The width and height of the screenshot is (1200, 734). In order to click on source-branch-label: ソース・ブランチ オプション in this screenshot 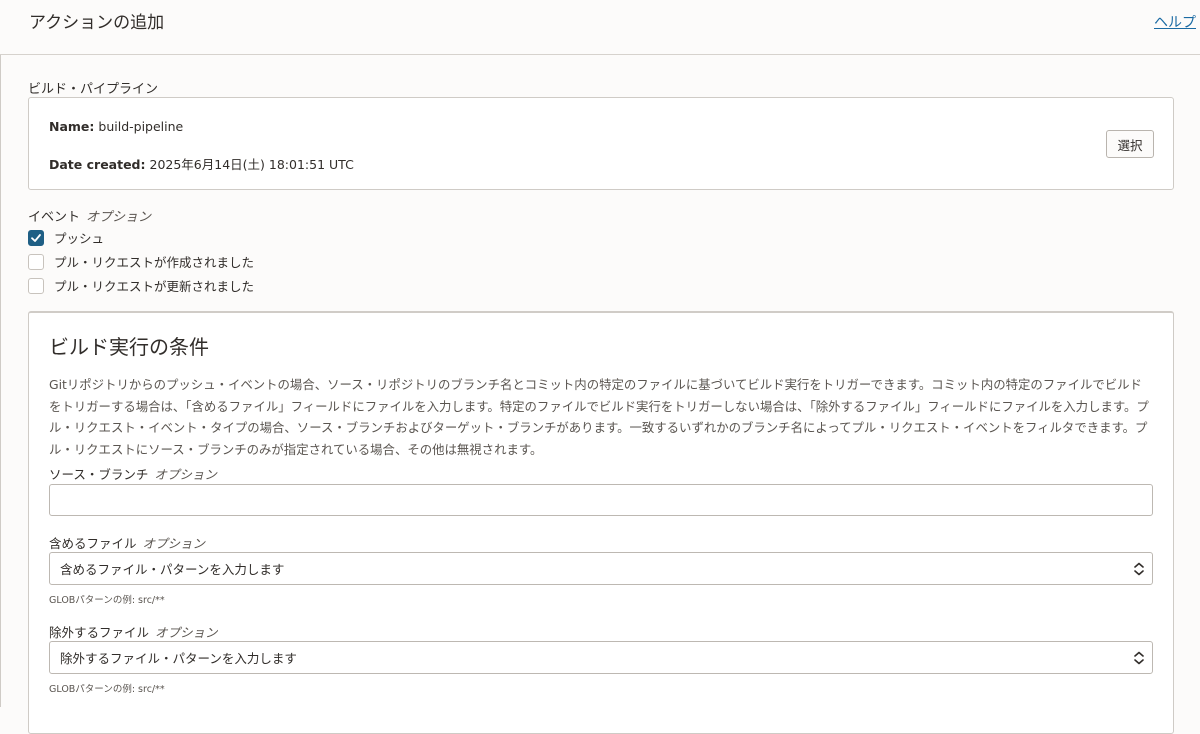, I will do `click(133, 473)`.